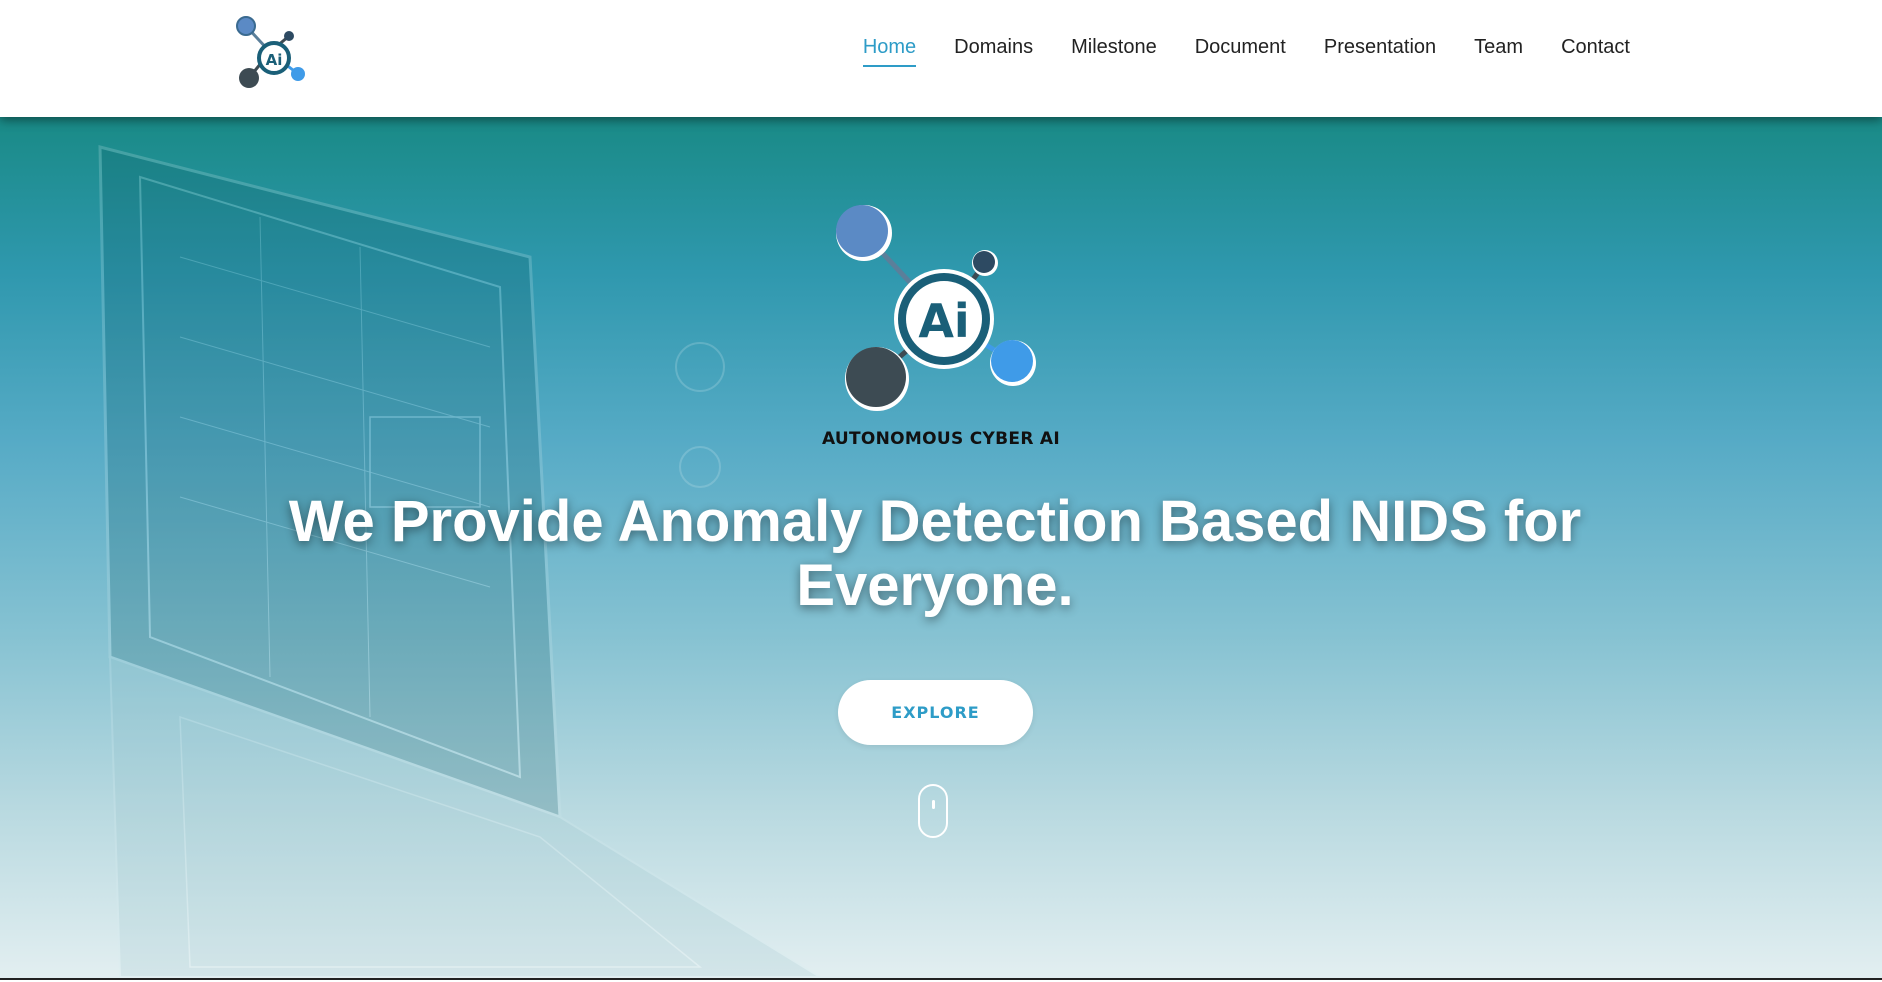 The height and width of the screenshot is (982, 1882). Describe the element at coordinates (889, 51) in the screenshot. I see `nav-home: Home` at that location.